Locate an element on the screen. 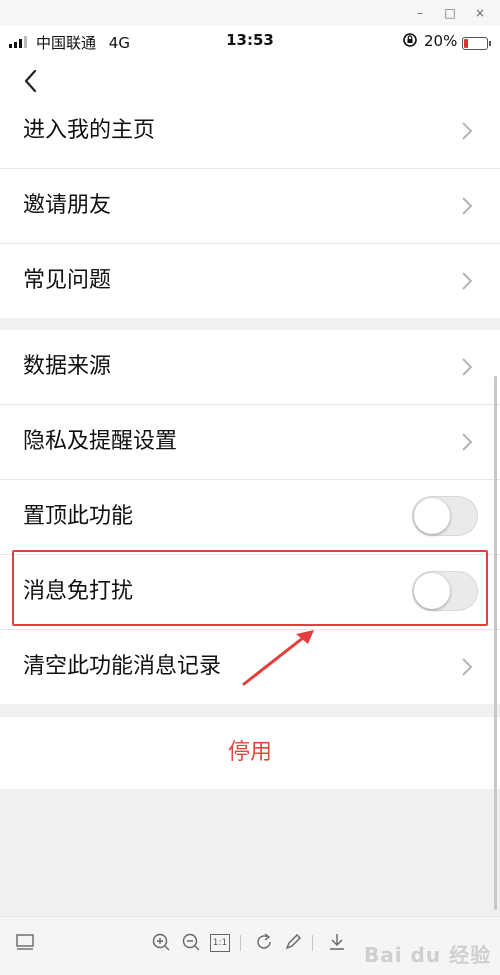 This screenshot has width=500, height=975. menu-item-data-source: 数据来源 is located at coordinates (250, 367).